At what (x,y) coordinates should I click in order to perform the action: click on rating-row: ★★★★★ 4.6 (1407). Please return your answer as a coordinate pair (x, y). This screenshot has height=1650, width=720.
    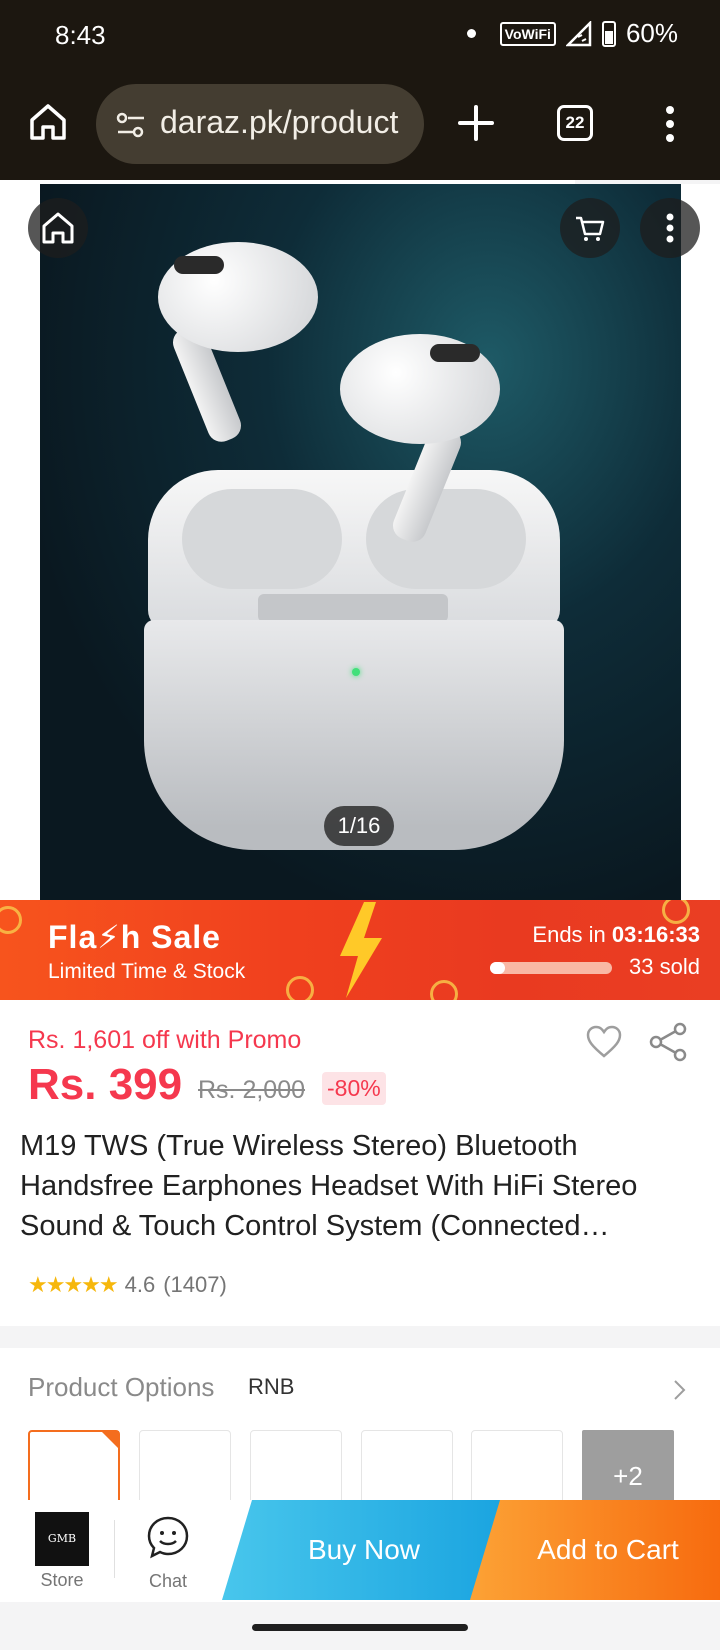
    Looking at the image, I should click on (127, 1285).